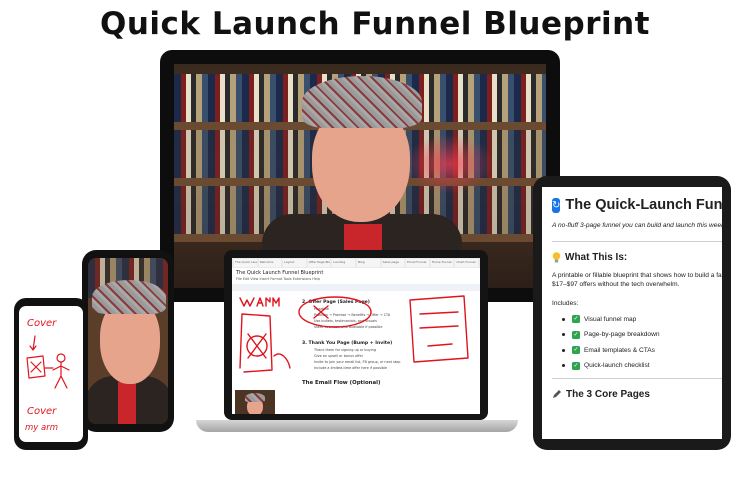  What do you see at coordinates (642, 319) in the screenshot?
I see `list-item: ✓ Visual funnel map` at bounding box center [642, 319].